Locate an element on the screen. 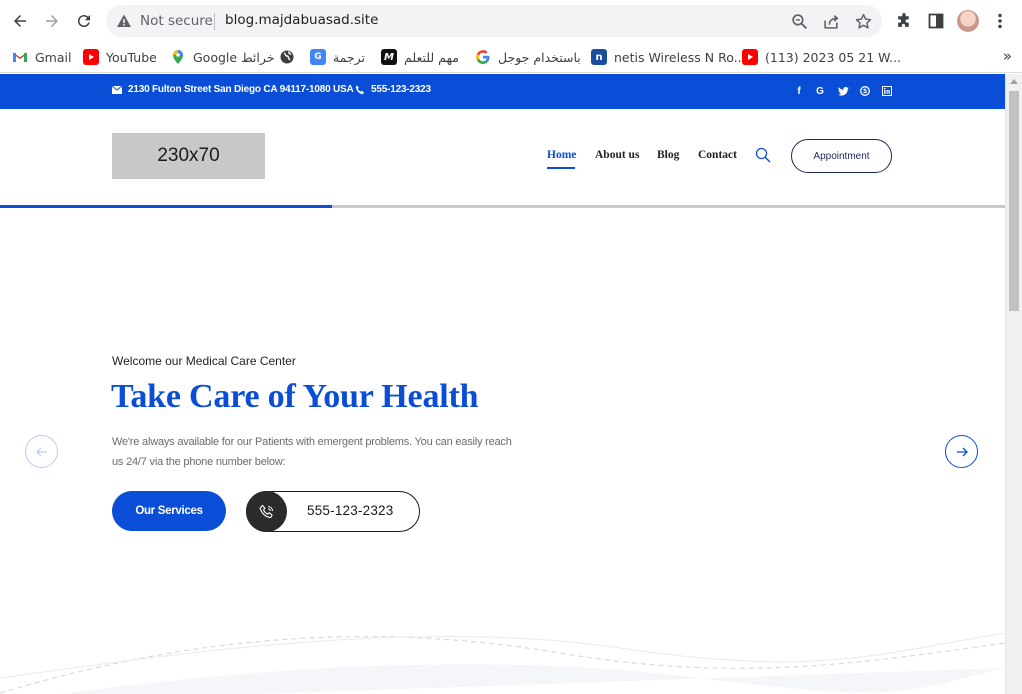 This screenshot has width=1022, height=694. side-panel-icon is located at coordinates (936, 21).